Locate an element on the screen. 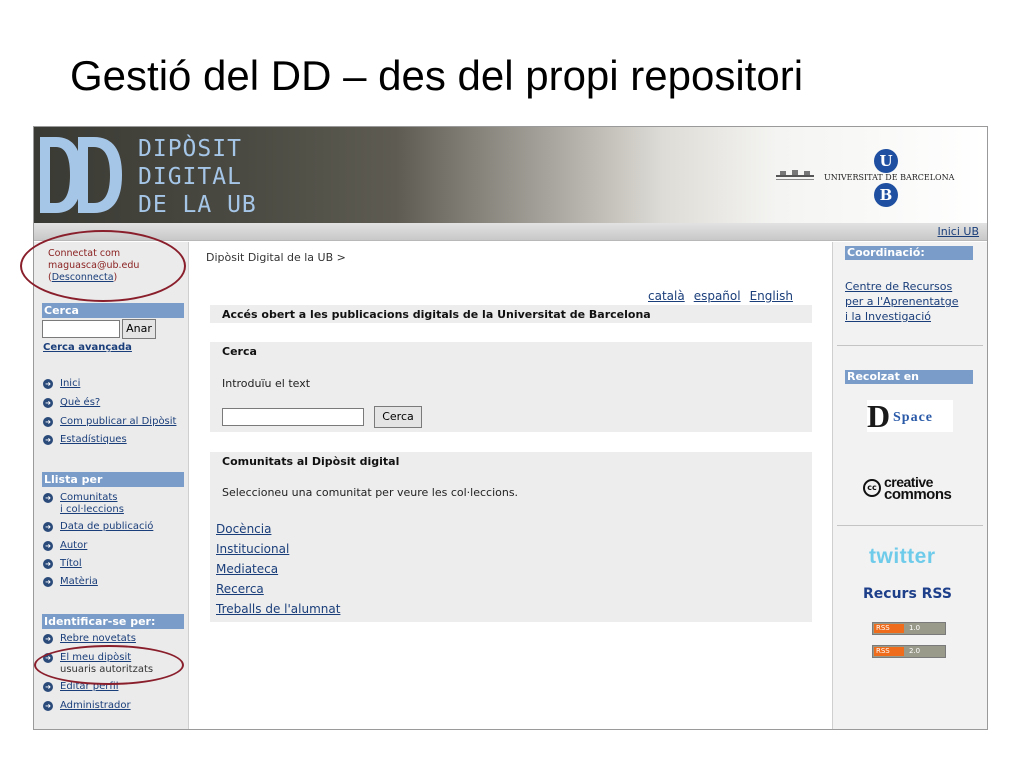 The height and width of the screenshot is (768, 1024). cc-word-commons: commons is located at coordinates (918, 494).